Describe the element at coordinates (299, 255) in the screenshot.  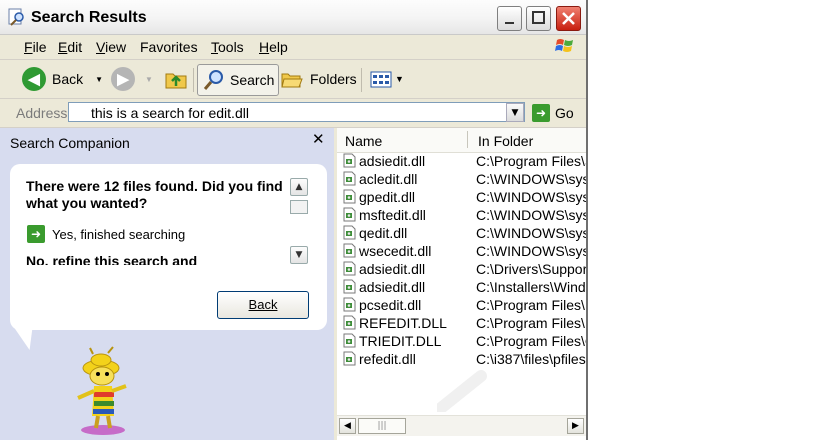
I see `scroll-down-icon: ▼` at that location.